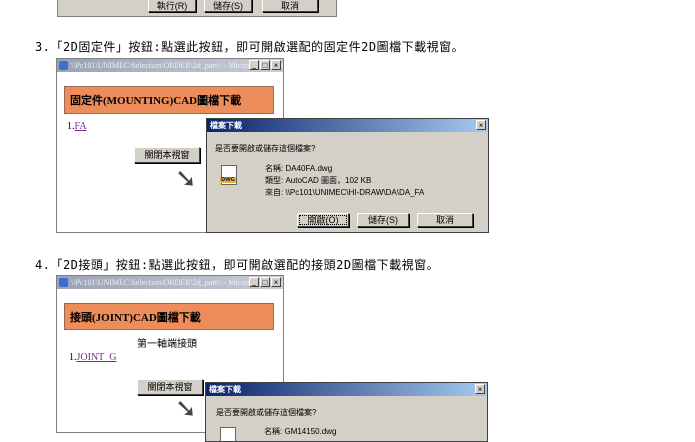 The image size is (695, 442). Describe the element at coordinates (228, 180) in the screenshot. I see `dwg-label: DWG` at that location.